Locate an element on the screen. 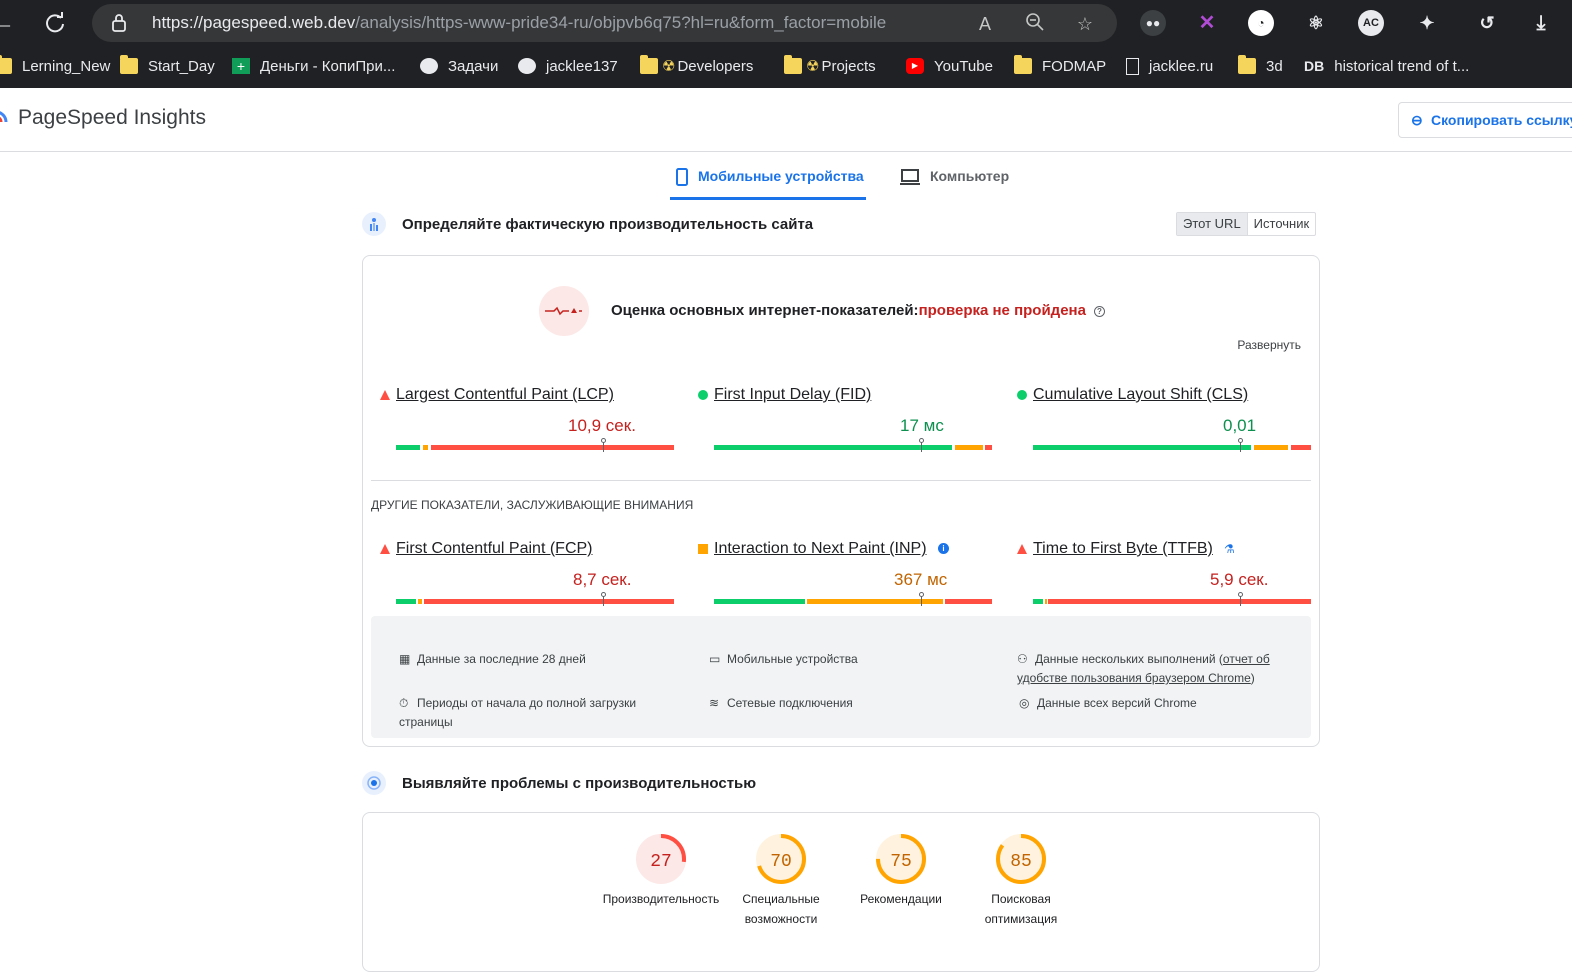 The image size is (1572, 972). metric-fid: First Input Delay (FID) 17 мс is located at coordinates (846, 426).